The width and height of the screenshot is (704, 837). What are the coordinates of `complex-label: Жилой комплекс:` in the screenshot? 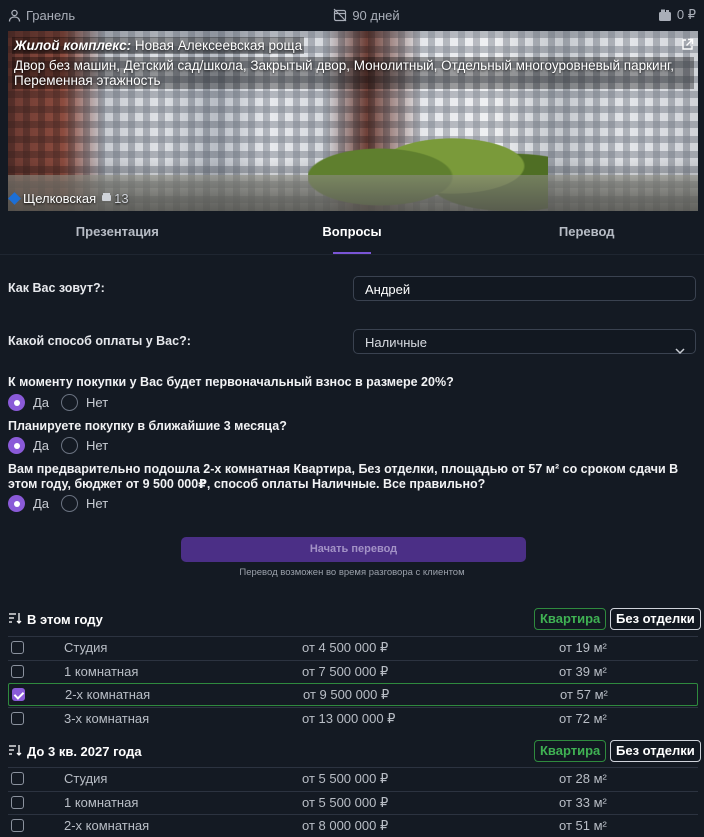 It's located at (73, 45).